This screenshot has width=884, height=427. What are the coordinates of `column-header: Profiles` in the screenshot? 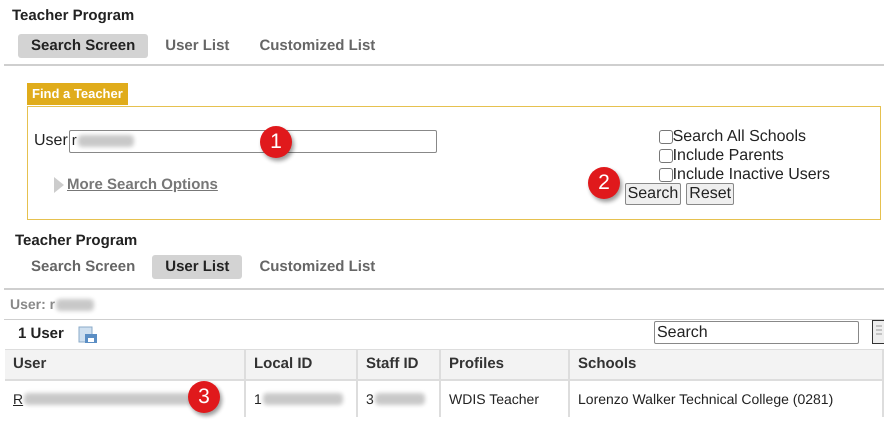 It's located at (505, 364).